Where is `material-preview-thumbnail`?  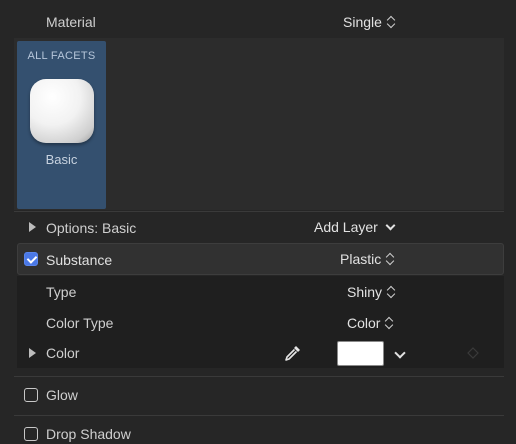
material-preview-thumbnail is located at coordinates (62, 111).